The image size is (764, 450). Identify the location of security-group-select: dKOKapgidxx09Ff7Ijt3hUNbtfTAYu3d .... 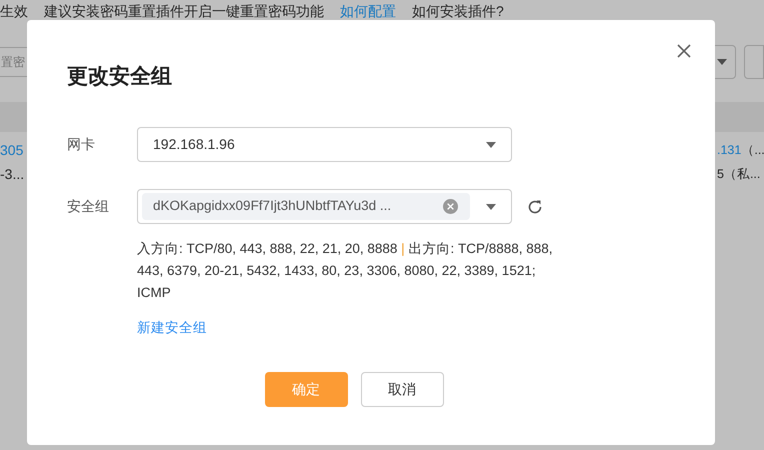
(324, 206).